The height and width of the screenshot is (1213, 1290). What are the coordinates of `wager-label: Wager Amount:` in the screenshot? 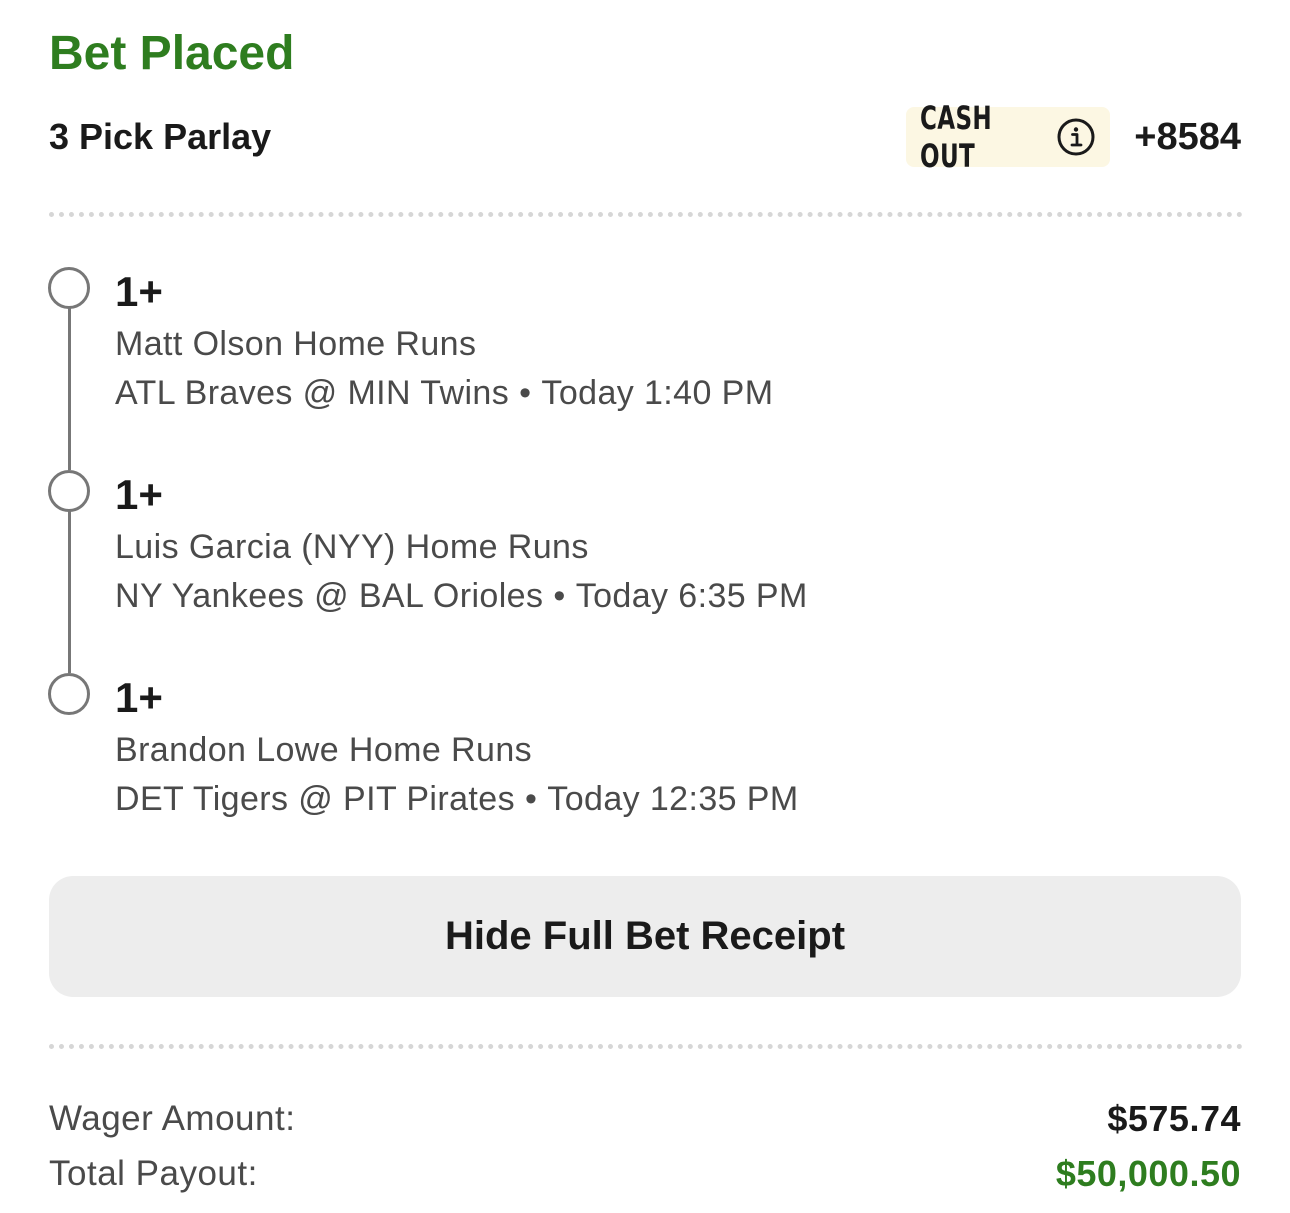 It's located at (172, 1118).